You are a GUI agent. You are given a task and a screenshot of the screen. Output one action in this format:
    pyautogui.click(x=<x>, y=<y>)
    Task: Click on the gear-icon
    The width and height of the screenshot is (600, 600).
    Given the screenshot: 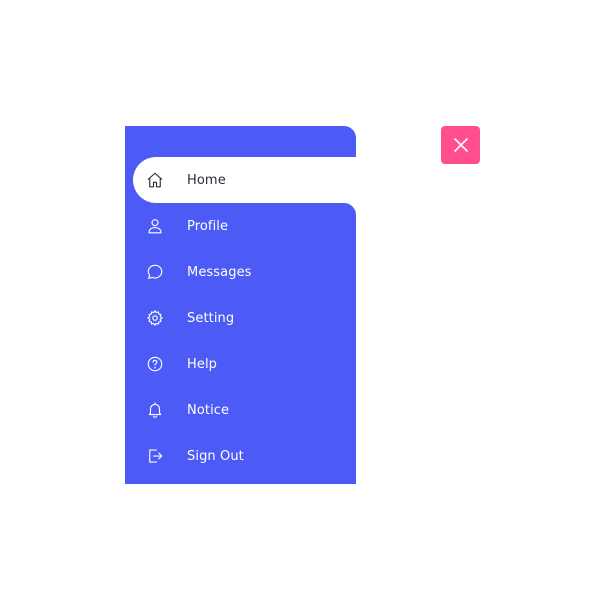 What is the action you would take?
    pyautogui.click(x=155, y=318)
    